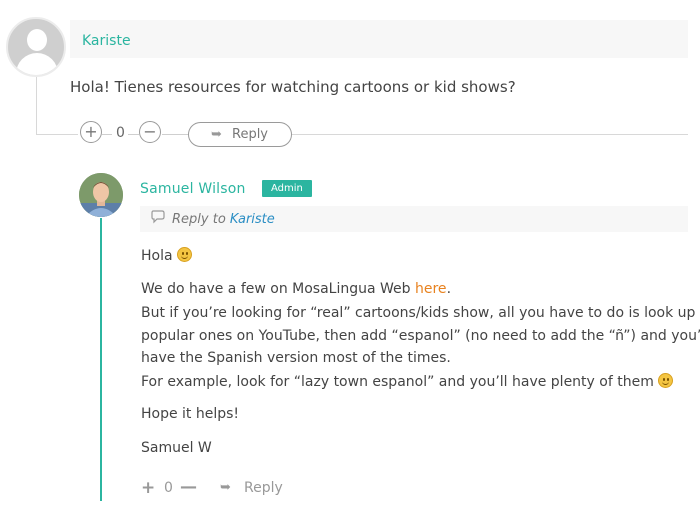 The image size is (700, 511). I want to click on here-link: here, so click(431, 289).